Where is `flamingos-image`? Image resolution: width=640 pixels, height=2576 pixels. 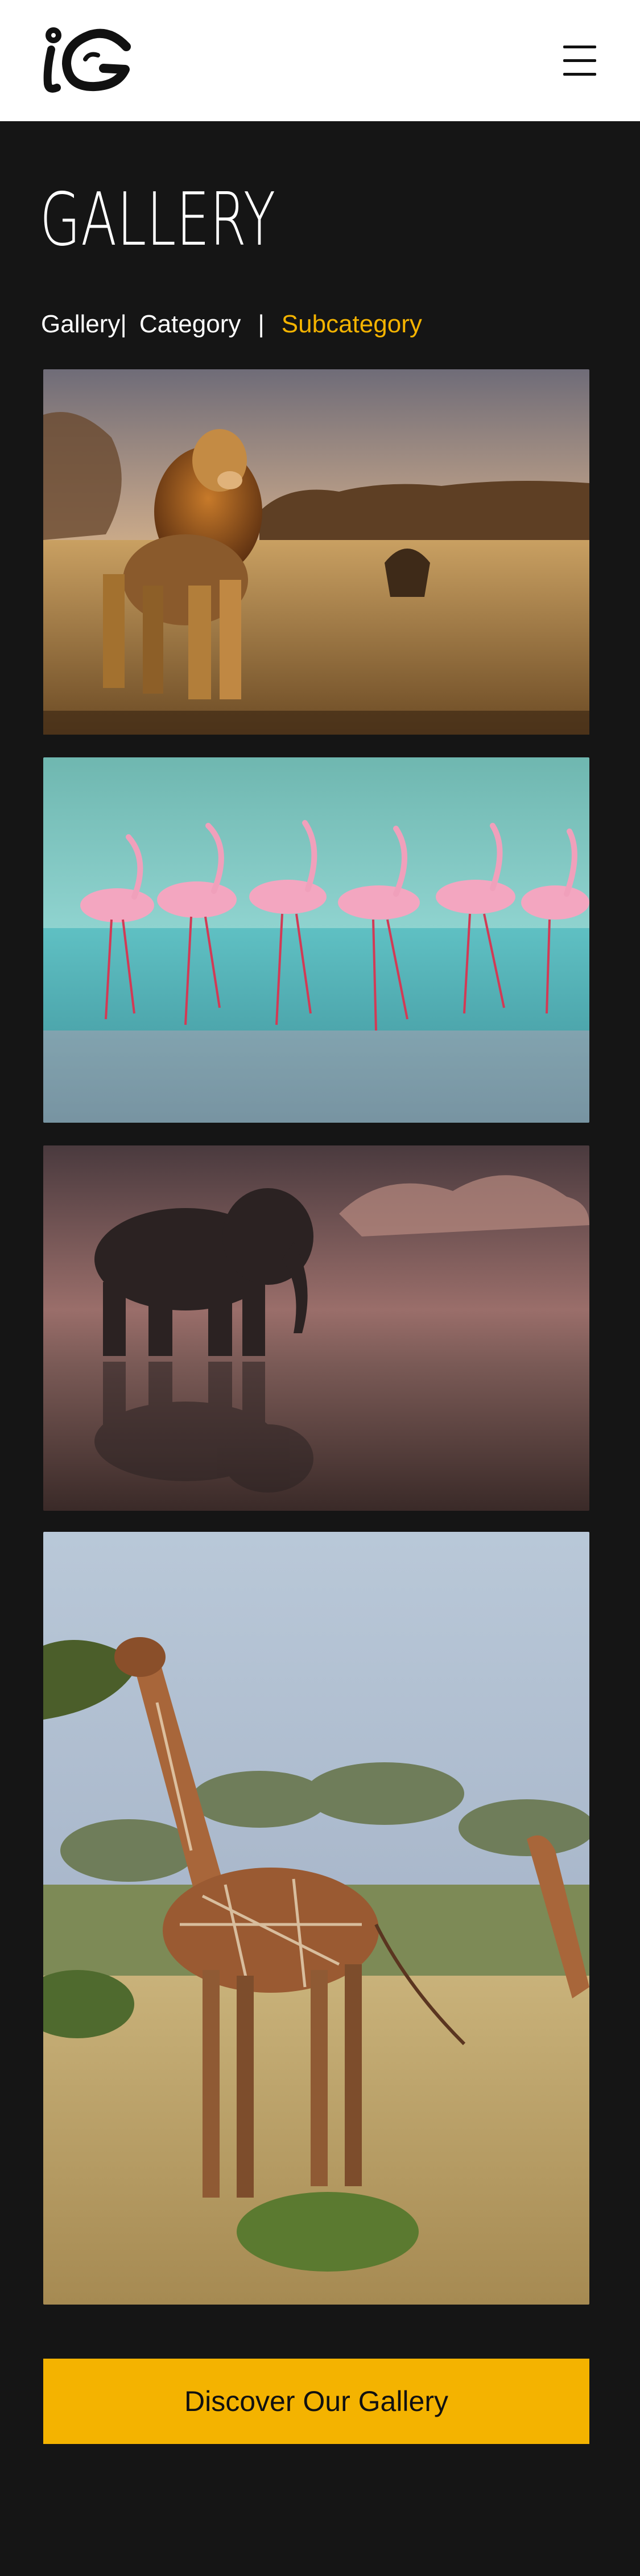
flamingos-image is located at coordinates (316, 940).